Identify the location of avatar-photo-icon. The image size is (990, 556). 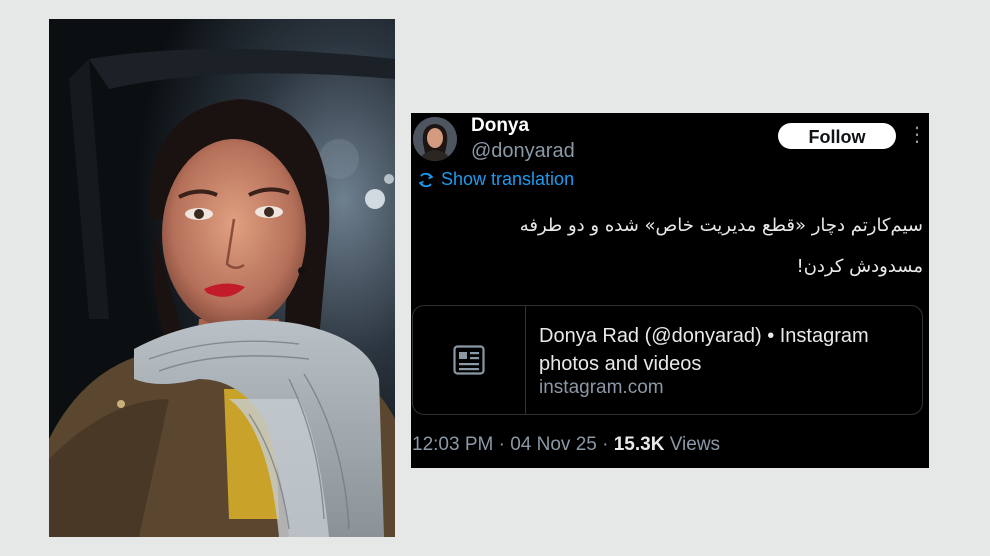
(435, 139).